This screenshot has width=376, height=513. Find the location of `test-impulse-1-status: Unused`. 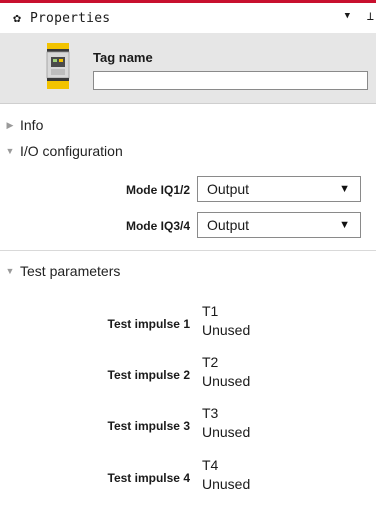

test-impulse-1-status: Unused is located at coordinates (226, 330).